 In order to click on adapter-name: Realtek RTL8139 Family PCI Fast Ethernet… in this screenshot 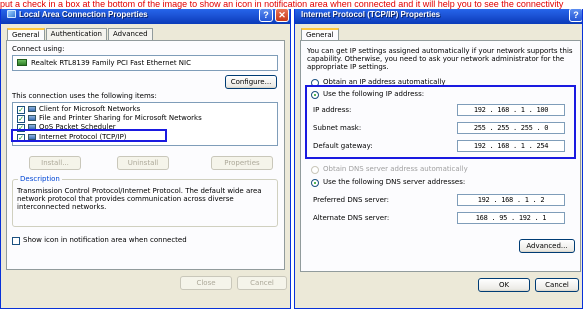, I will do `click(104, 63)`.